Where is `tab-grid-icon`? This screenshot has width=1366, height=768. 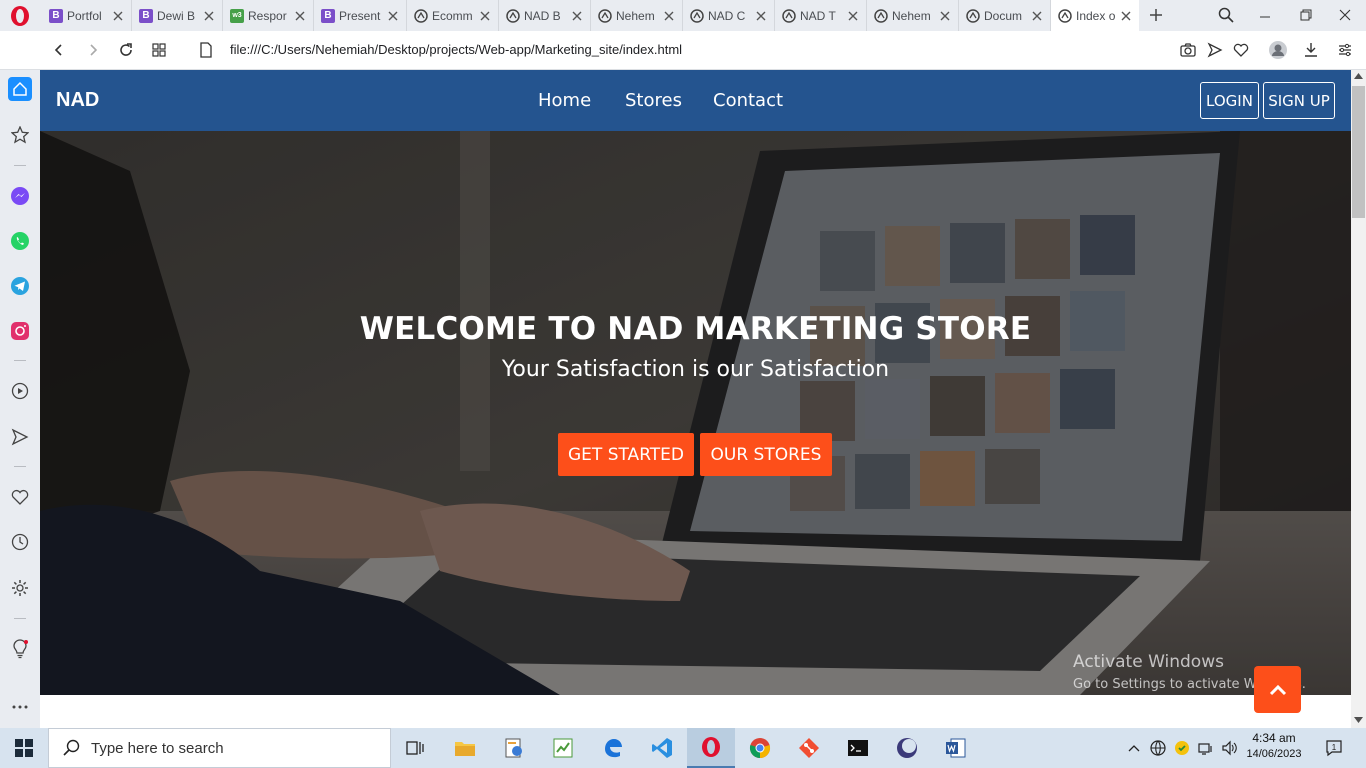
tab-grid-icon is located at coordinates (159, 50).